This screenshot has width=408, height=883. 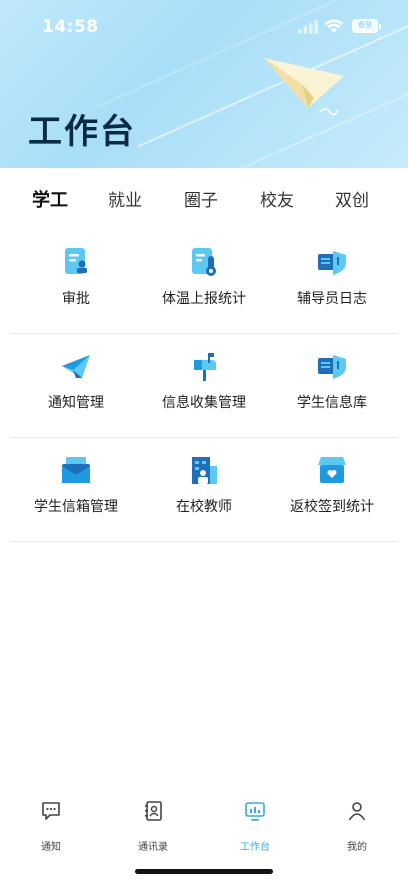 I want to click on grid-item-student-mailbox: 学生信箱管理, so click(x=76, y=490).